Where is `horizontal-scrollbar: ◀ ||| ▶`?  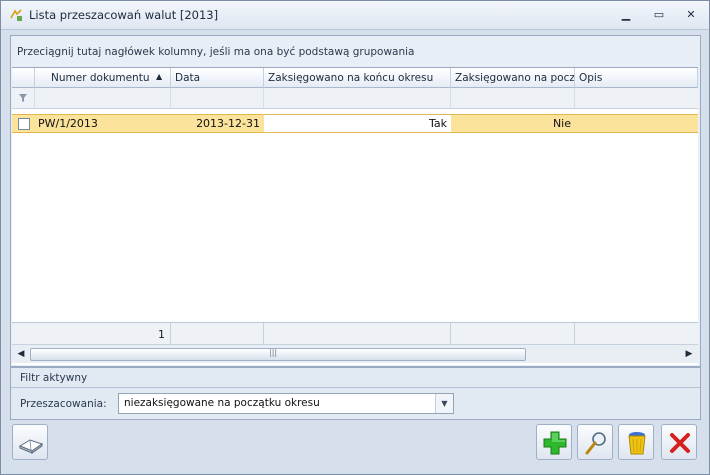 horizontal-scrollbar: ◀ ||| ▶ is located at coordinates (355, 353).